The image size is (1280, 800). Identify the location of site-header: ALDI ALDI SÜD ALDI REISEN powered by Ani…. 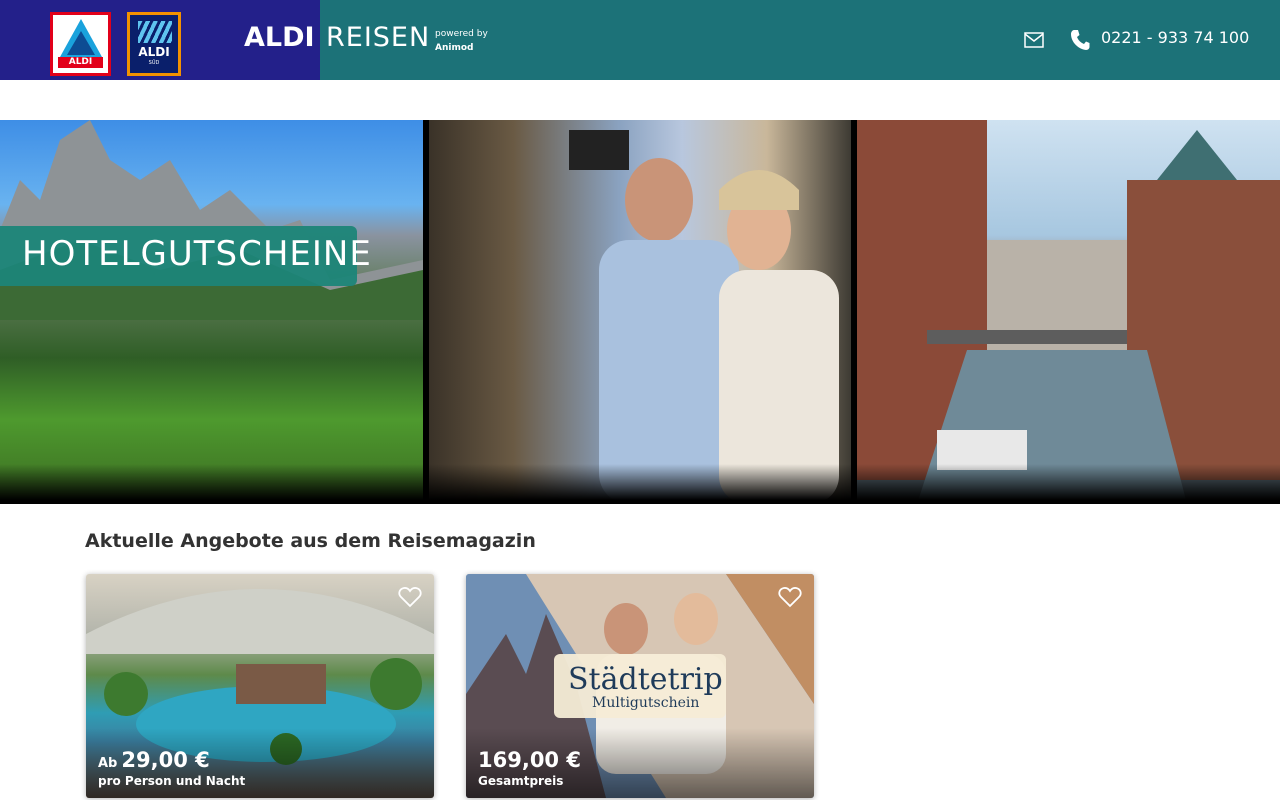
(640, 40).